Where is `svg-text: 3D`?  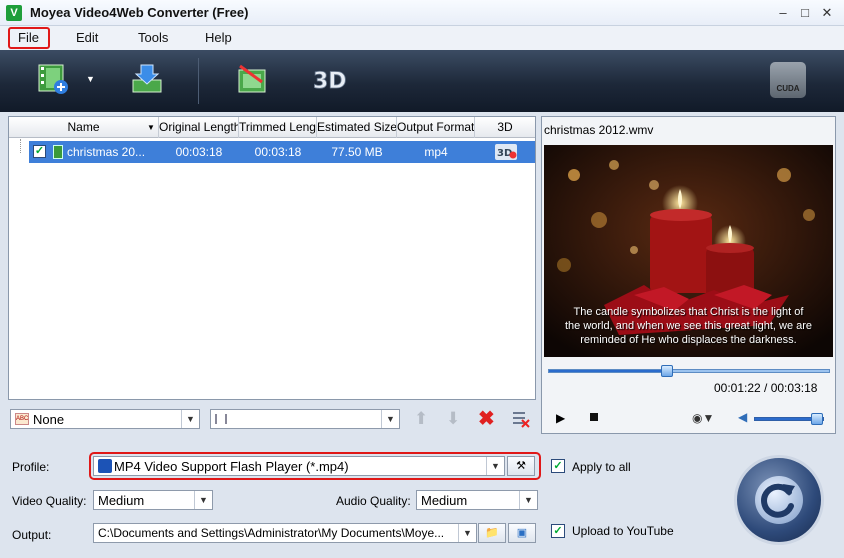
svg-text: 3D is located at coordinates (329, 81).